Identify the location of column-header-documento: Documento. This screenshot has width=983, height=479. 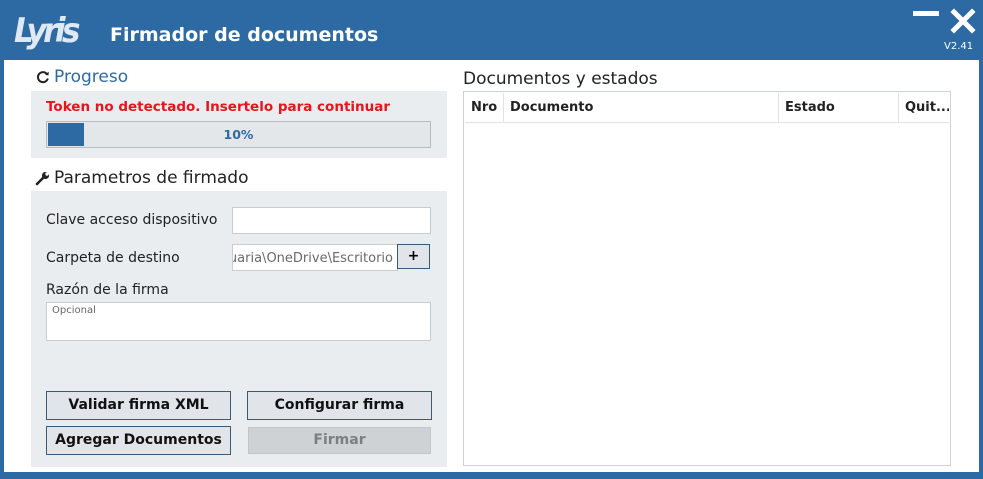
(641, 107).